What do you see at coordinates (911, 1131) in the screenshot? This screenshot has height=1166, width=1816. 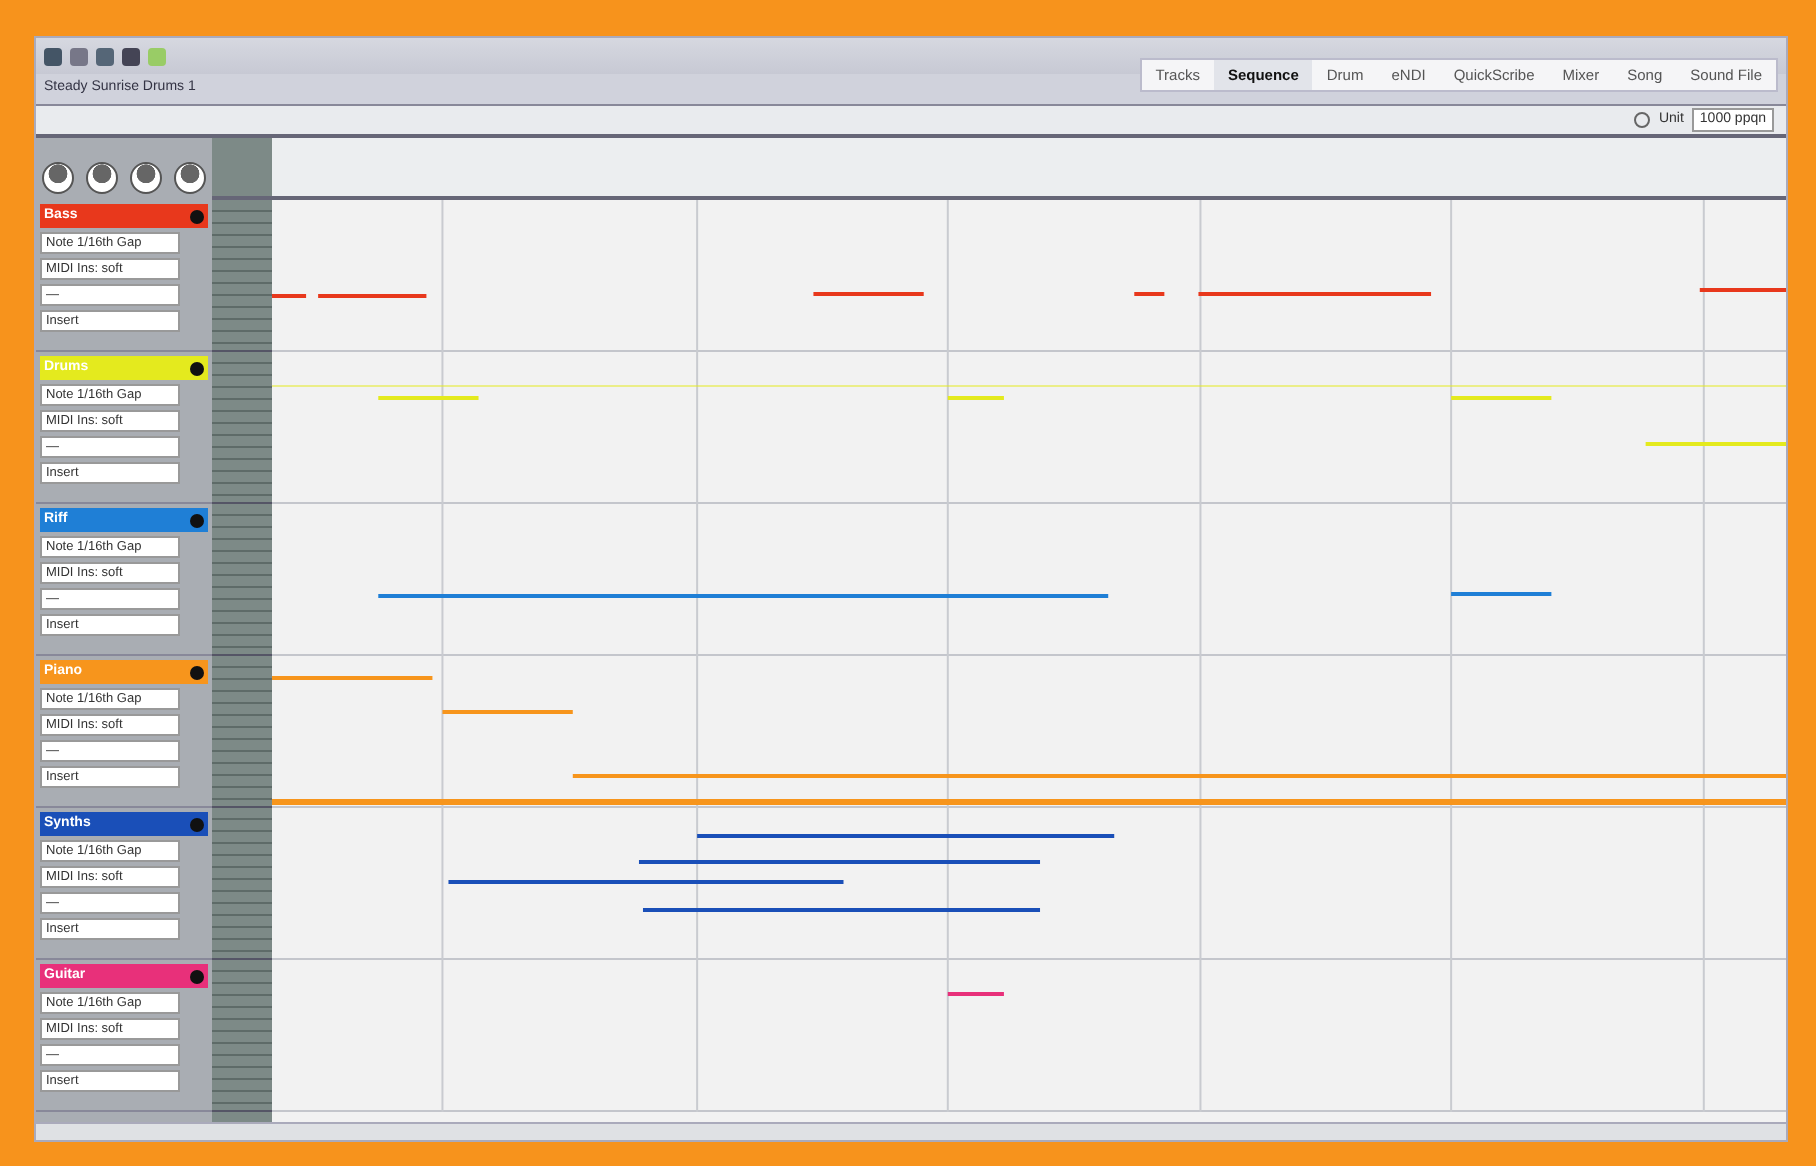 I see `horizontal-scrollbar` at bounding box center [911, 1131].